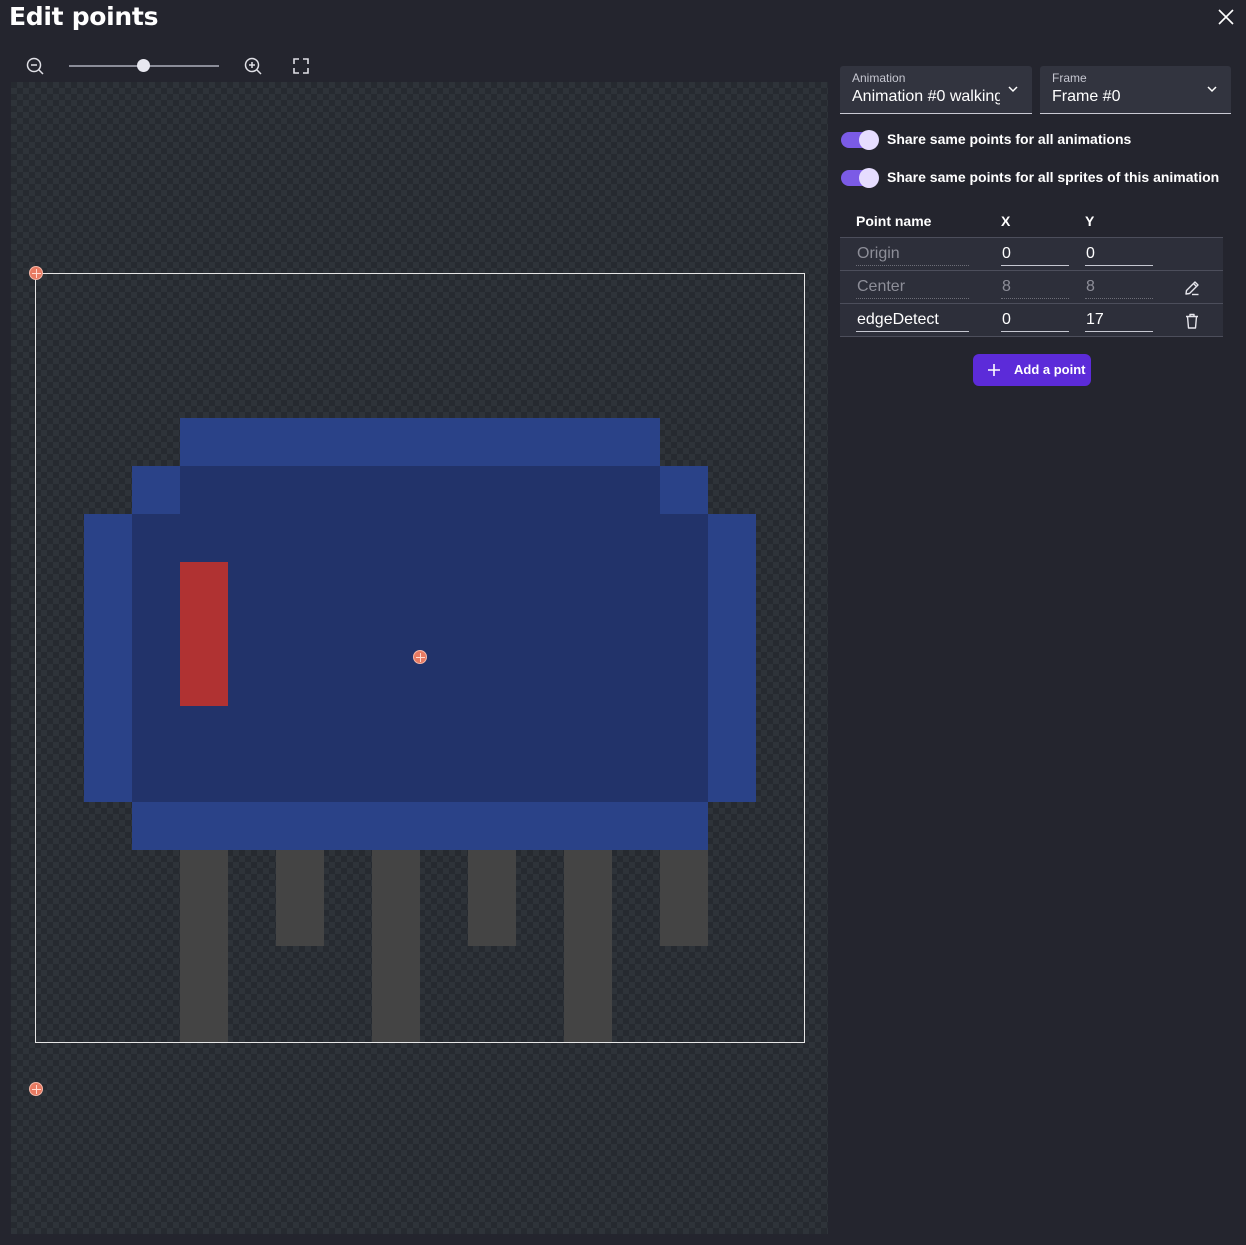 The width and height of the screenshot is (1246, 1245). I want to click on edit-icon, so click(1192, 288).